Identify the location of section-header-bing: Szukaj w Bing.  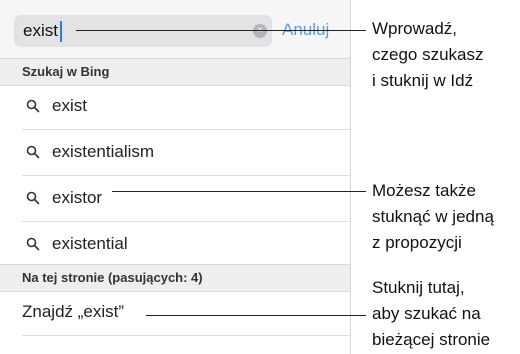
(175, 72).